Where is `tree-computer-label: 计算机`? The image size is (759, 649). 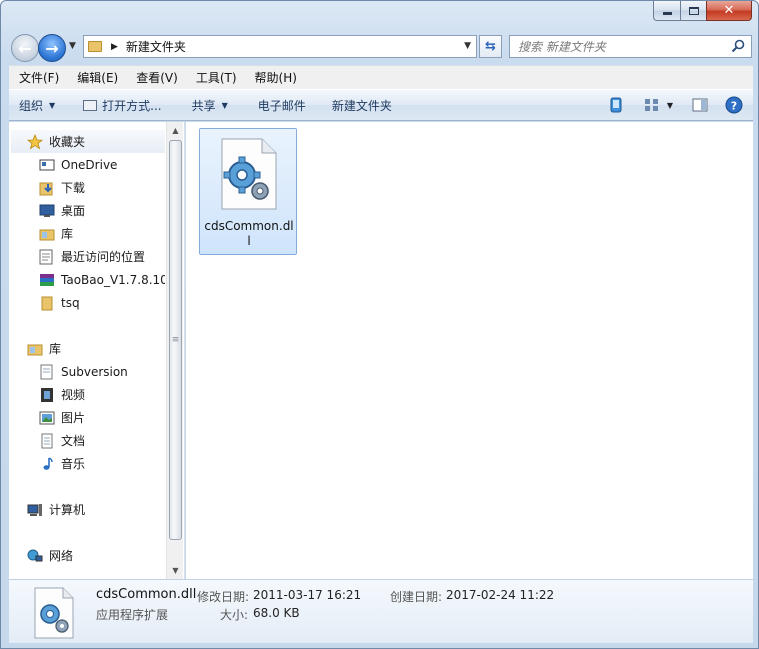
tree-computer-label: 计算机 is located at coordinates (67, 510).